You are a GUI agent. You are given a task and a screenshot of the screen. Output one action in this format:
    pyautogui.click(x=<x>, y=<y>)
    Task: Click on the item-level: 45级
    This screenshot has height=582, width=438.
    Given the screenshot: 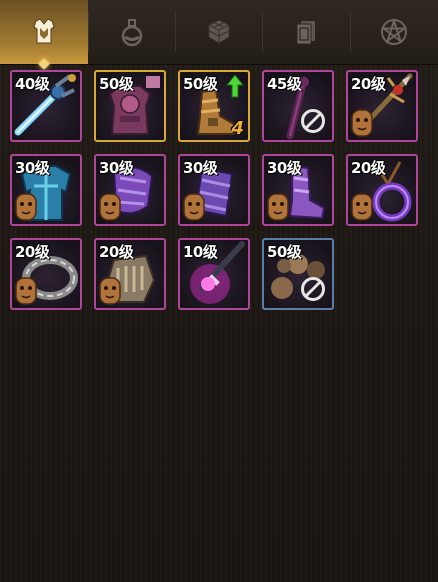 What is the action you would take?
    pyautogui.click(x=284, y=84)
    